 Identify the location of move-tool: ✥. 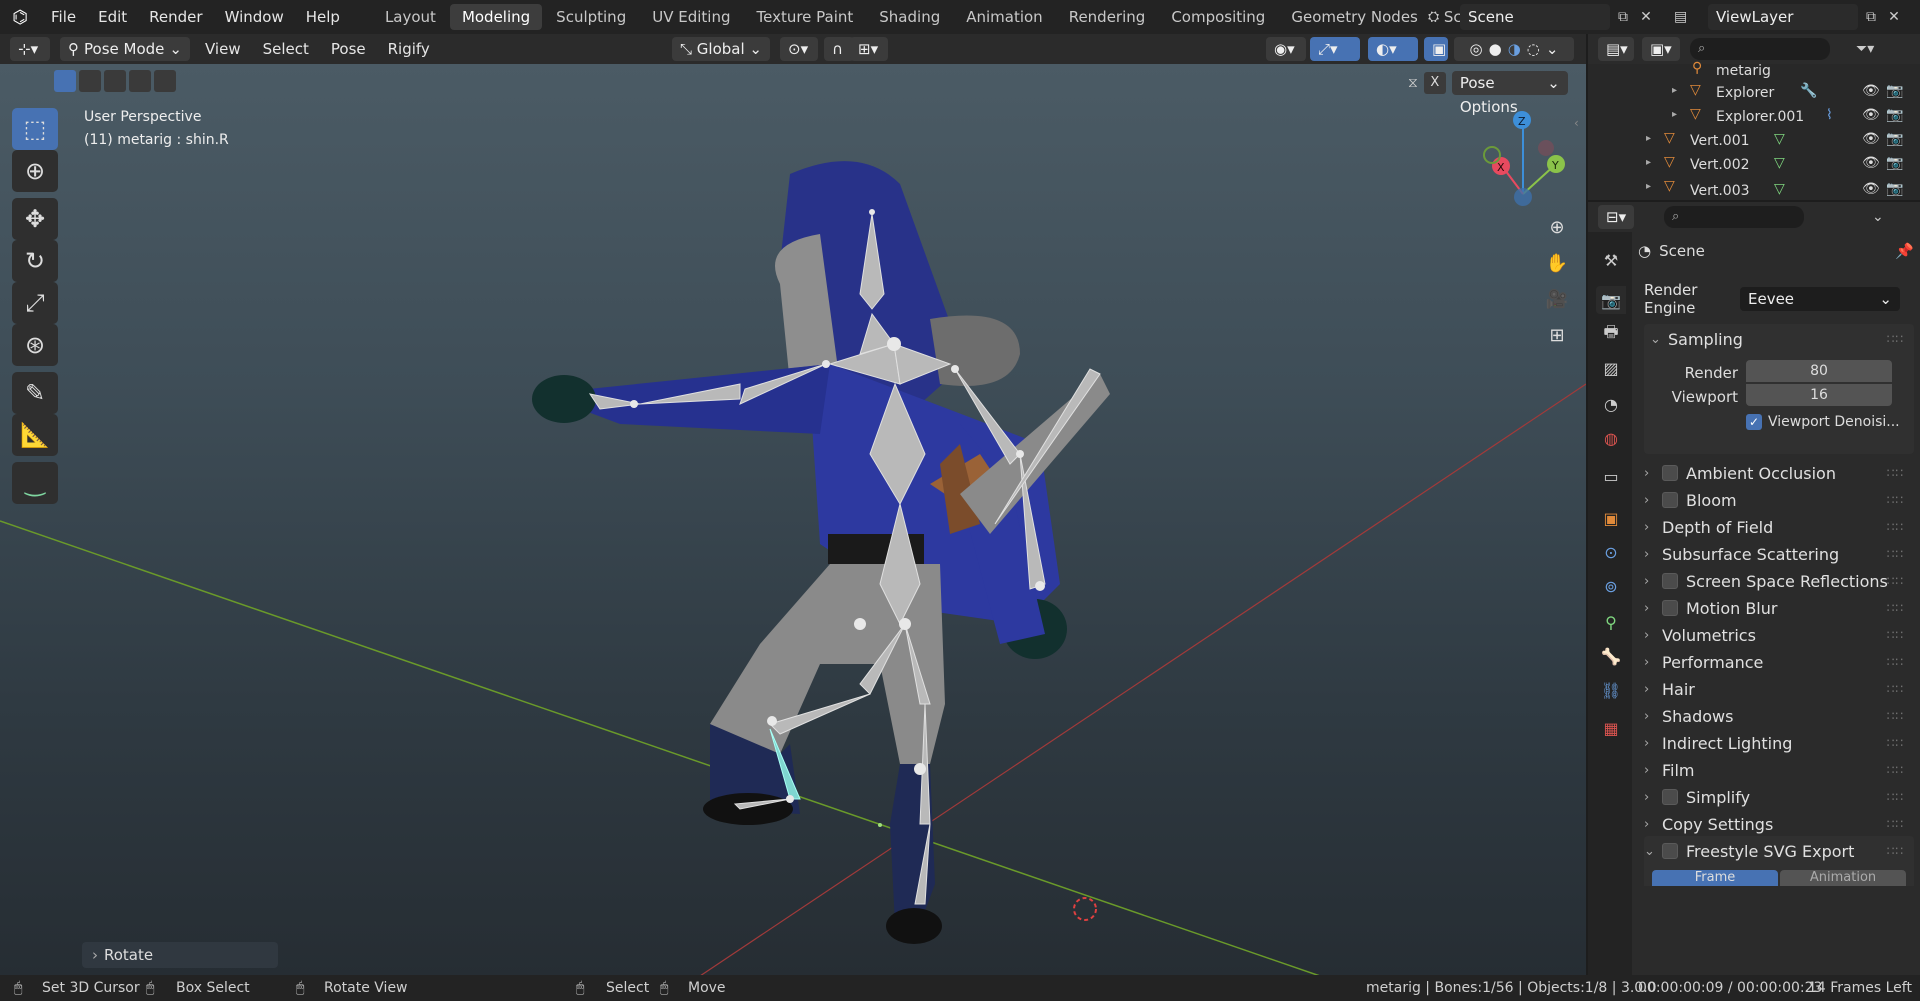
(35, 219).